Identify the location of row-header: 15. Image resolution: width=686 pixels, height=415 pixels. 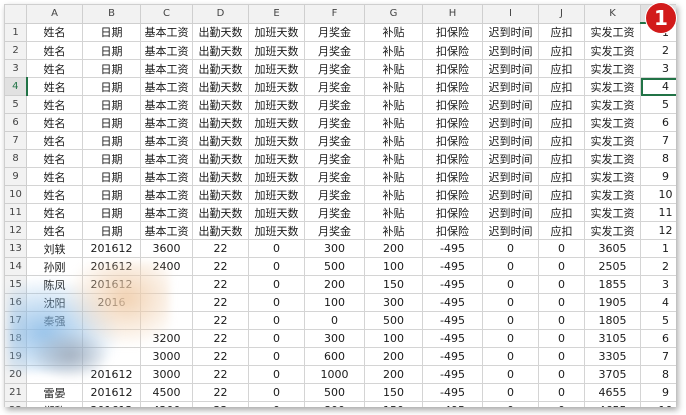
(15, 284).